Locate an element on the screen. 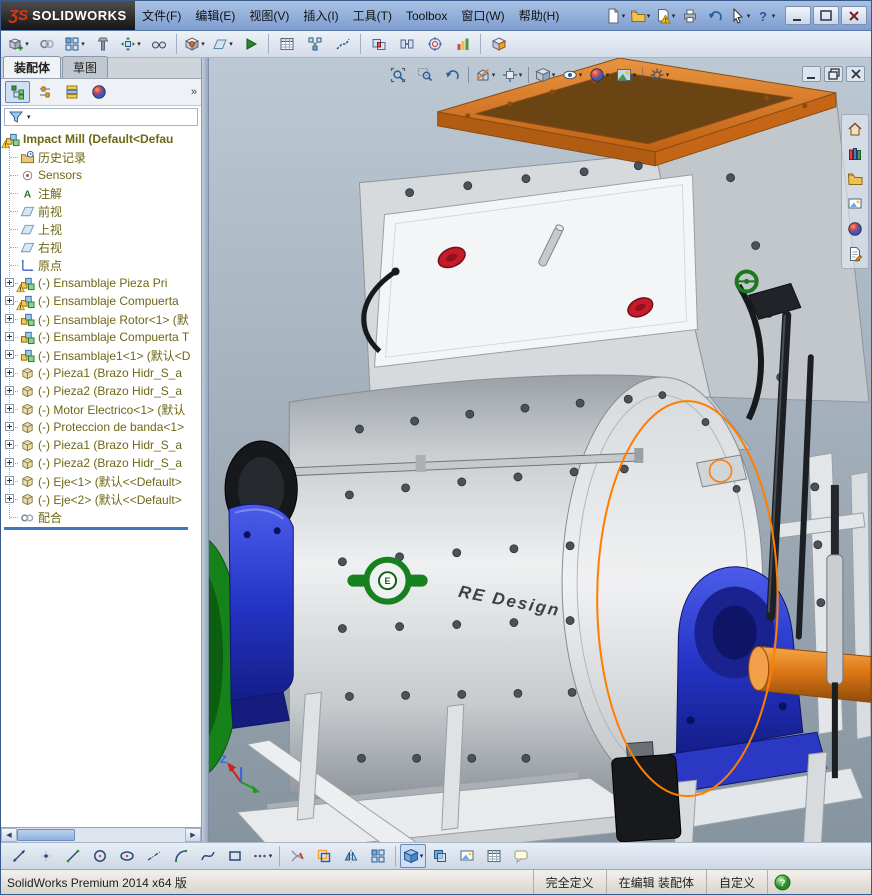 The width and height of the screenshot is (872, 895). restore-document-button is located at coordinates (833, 74).